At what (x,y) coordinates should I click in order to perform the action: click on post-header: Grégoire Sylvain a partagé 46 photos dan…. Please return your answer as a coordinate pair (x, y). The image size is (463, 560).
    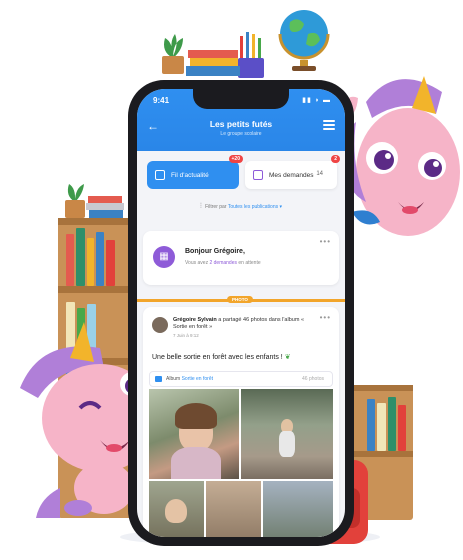
    Looking at the image, I should click on (243, 324).